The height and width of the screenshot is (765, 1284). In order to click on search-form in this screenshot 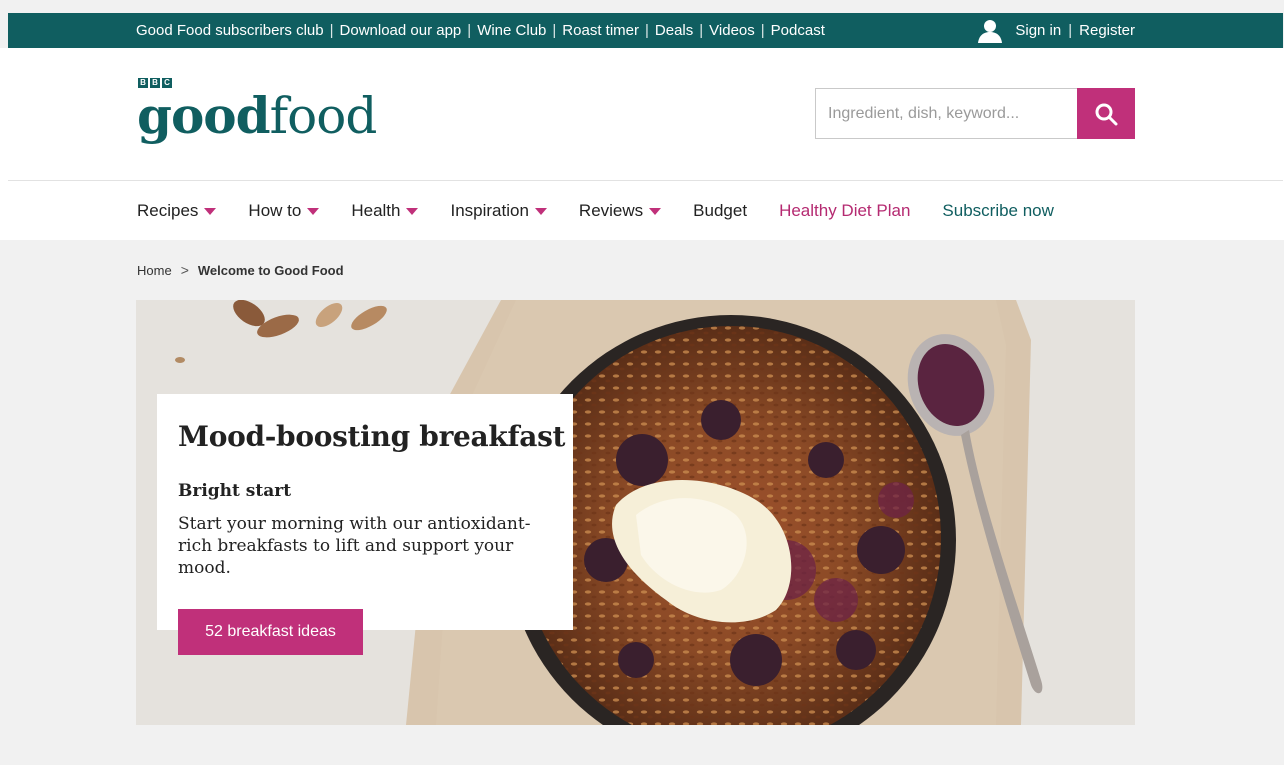, I will do `click(975, 113)`.